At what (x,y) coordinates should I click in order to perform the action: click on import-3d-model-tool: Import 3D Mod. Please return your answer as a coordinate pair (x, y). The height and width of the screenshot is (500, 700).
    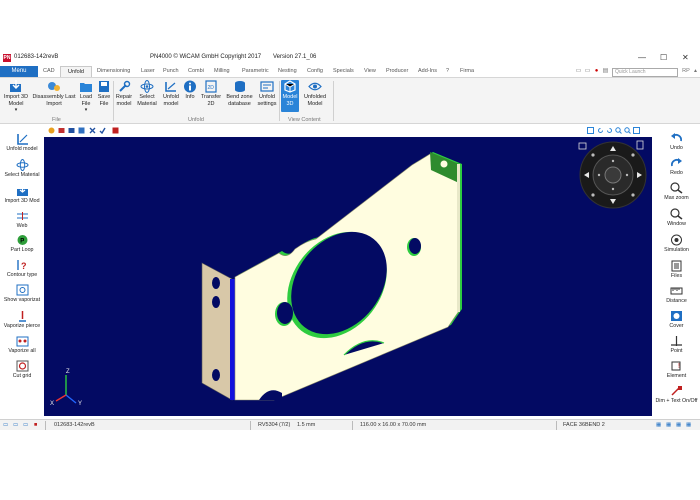
    Looking at the image, I should click on (22, 194).